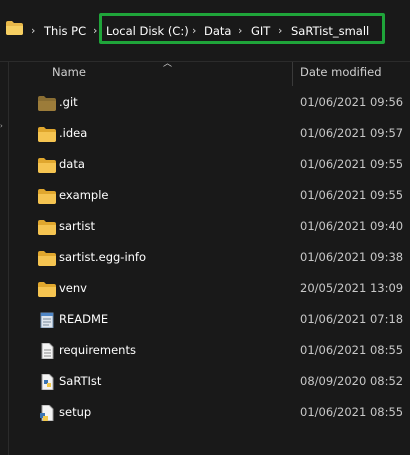 Image resolution: width=410 pixels, height=455 pixels. I want to click on file-row: venv 20/05/2021 13:09, so click(219, 289).